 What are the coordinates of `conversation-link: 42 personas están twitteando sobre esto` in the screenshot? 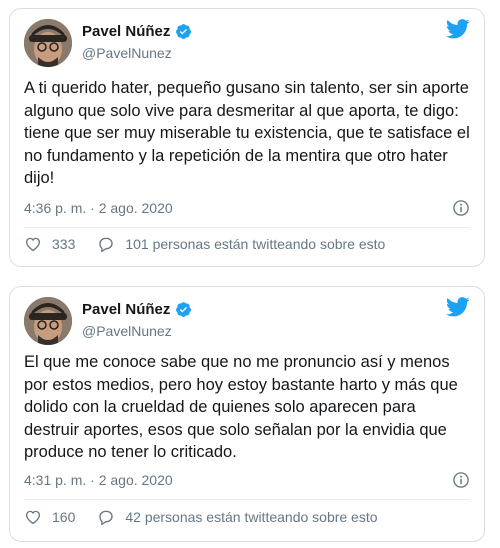 It's located at (237, 517).